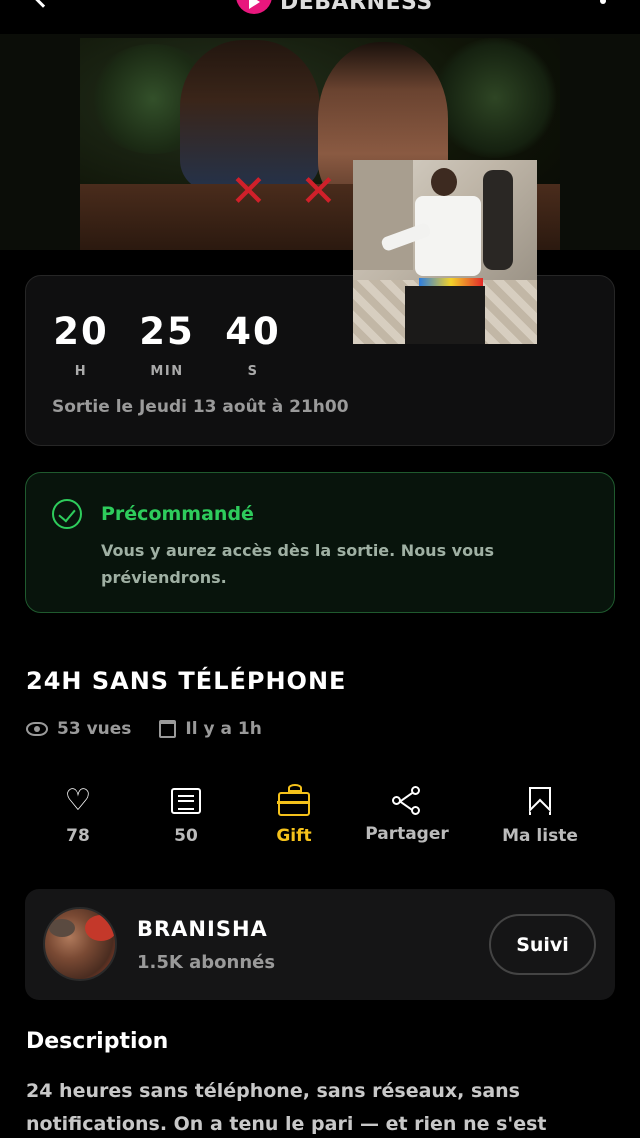 This screenshot has height=1138, width=640. What do you see at coordinates (78, 836) in the screenshot?
I see `like-count: 78` at bounding box center [78, 836].